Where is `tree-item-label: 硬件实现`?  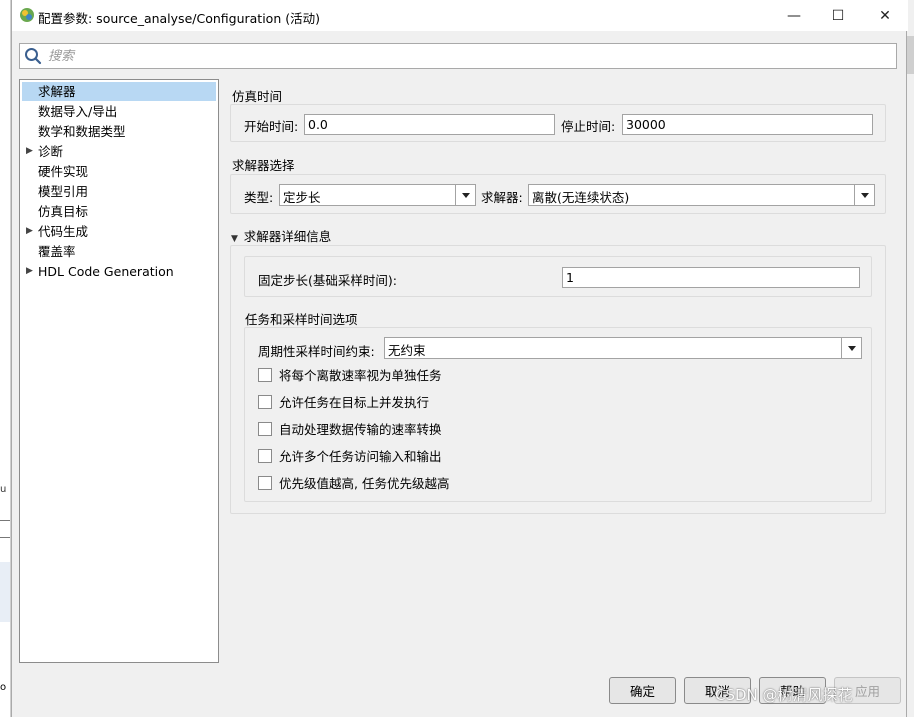 tree-item-label: 硬件实现 is located at coordinates (63, 171).